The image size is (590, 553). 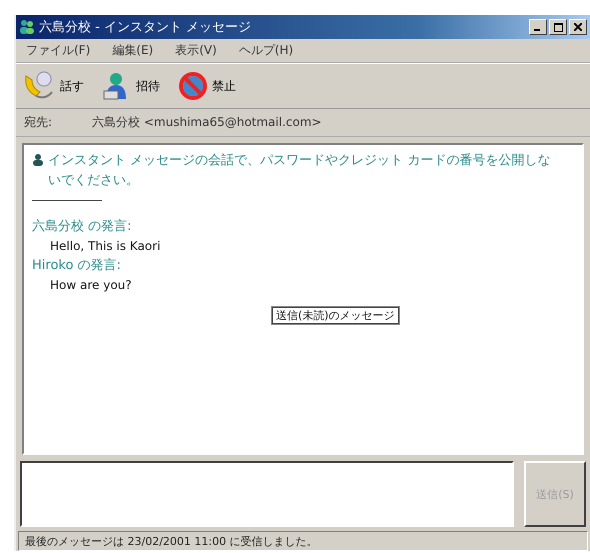 What do you see at coordinates (53, 86) in the screenshot?
I see `toolbar-button: 話す` at bounding box center [53, 86].